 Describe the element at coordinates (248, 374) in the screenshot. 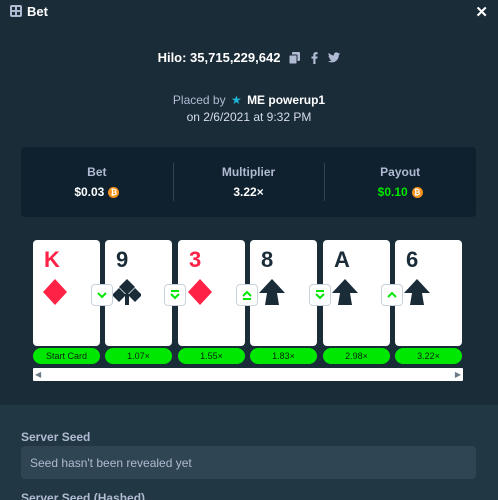

I see `horizontal-scrollbar: ◀ ▶` at that location.